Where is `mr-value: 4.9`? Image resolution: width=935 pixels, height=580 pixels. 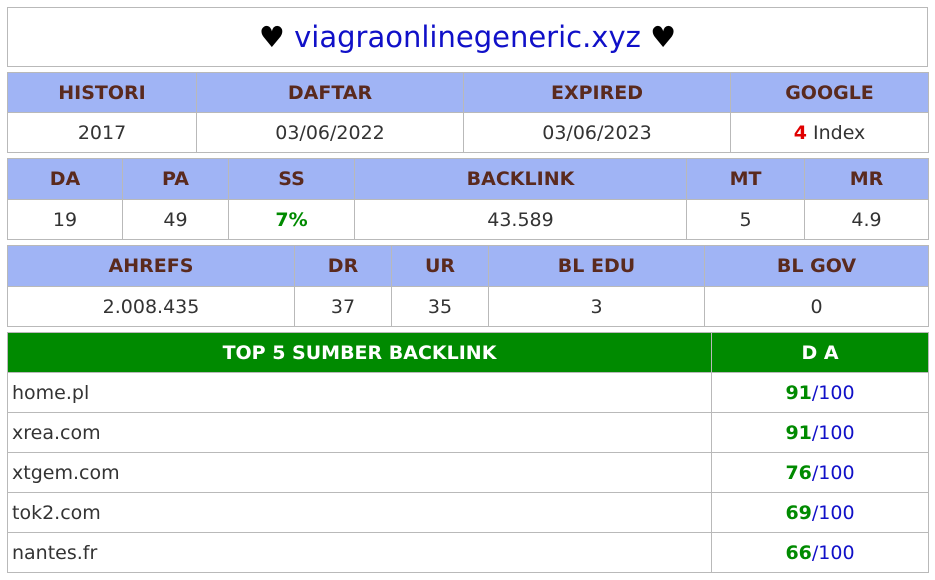 mr-value: 4.9 is located at coordinates (866, 219).